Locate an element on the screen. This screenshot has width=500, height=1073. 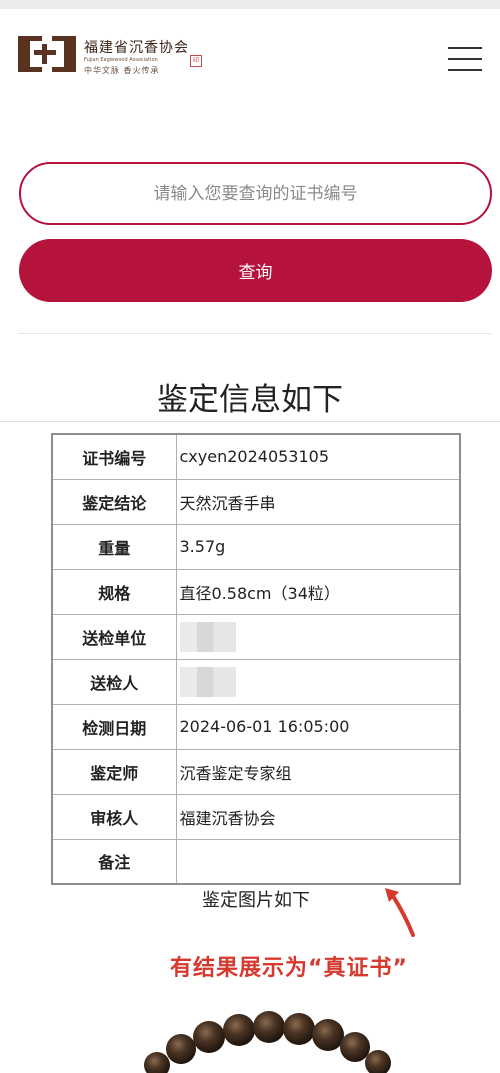
organization-name: 福建省沉香协会 is located at coordinates (136, 48).